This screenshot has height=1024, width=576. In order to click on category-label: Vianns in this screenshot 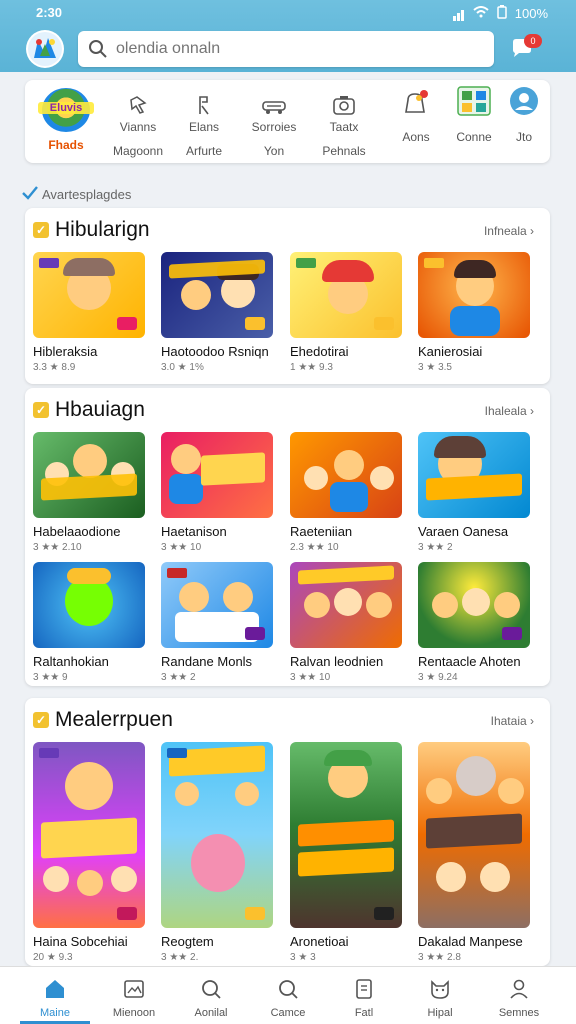, I will do `click(138, 127)`.